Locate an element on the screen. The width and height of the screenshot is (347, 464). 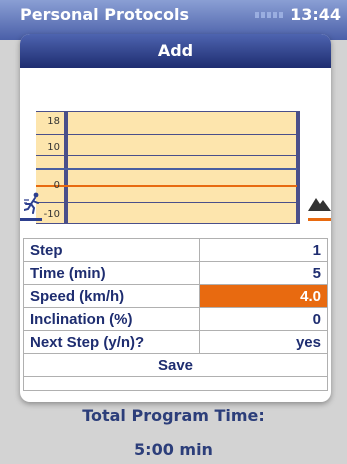
row-label: Step is located at coordinates (111, 250).